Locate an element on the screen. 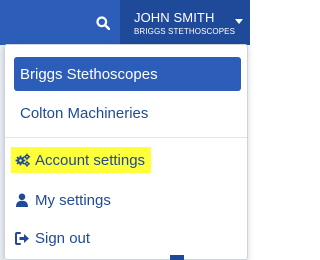 This screenshot has height=260, width=320. org-item-label: Briggs Stethoscopes is located at coordinates (89, 74).